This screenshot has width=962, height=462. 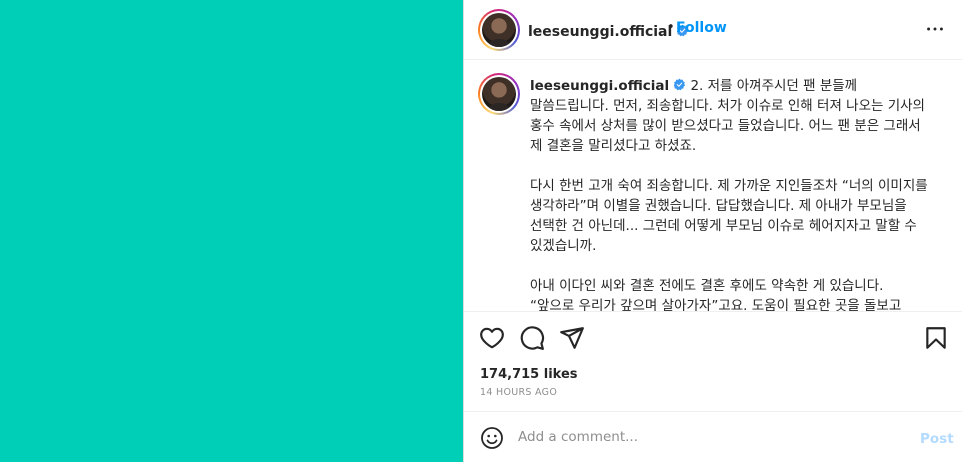 I want to click on comment-bar: Post, so click(x=713, y=436).